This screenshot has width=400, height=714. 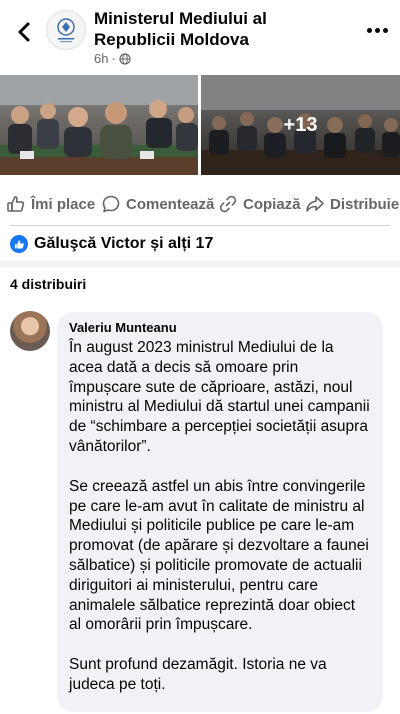 I want to click on more-options-button, so click(x=377, y=30).